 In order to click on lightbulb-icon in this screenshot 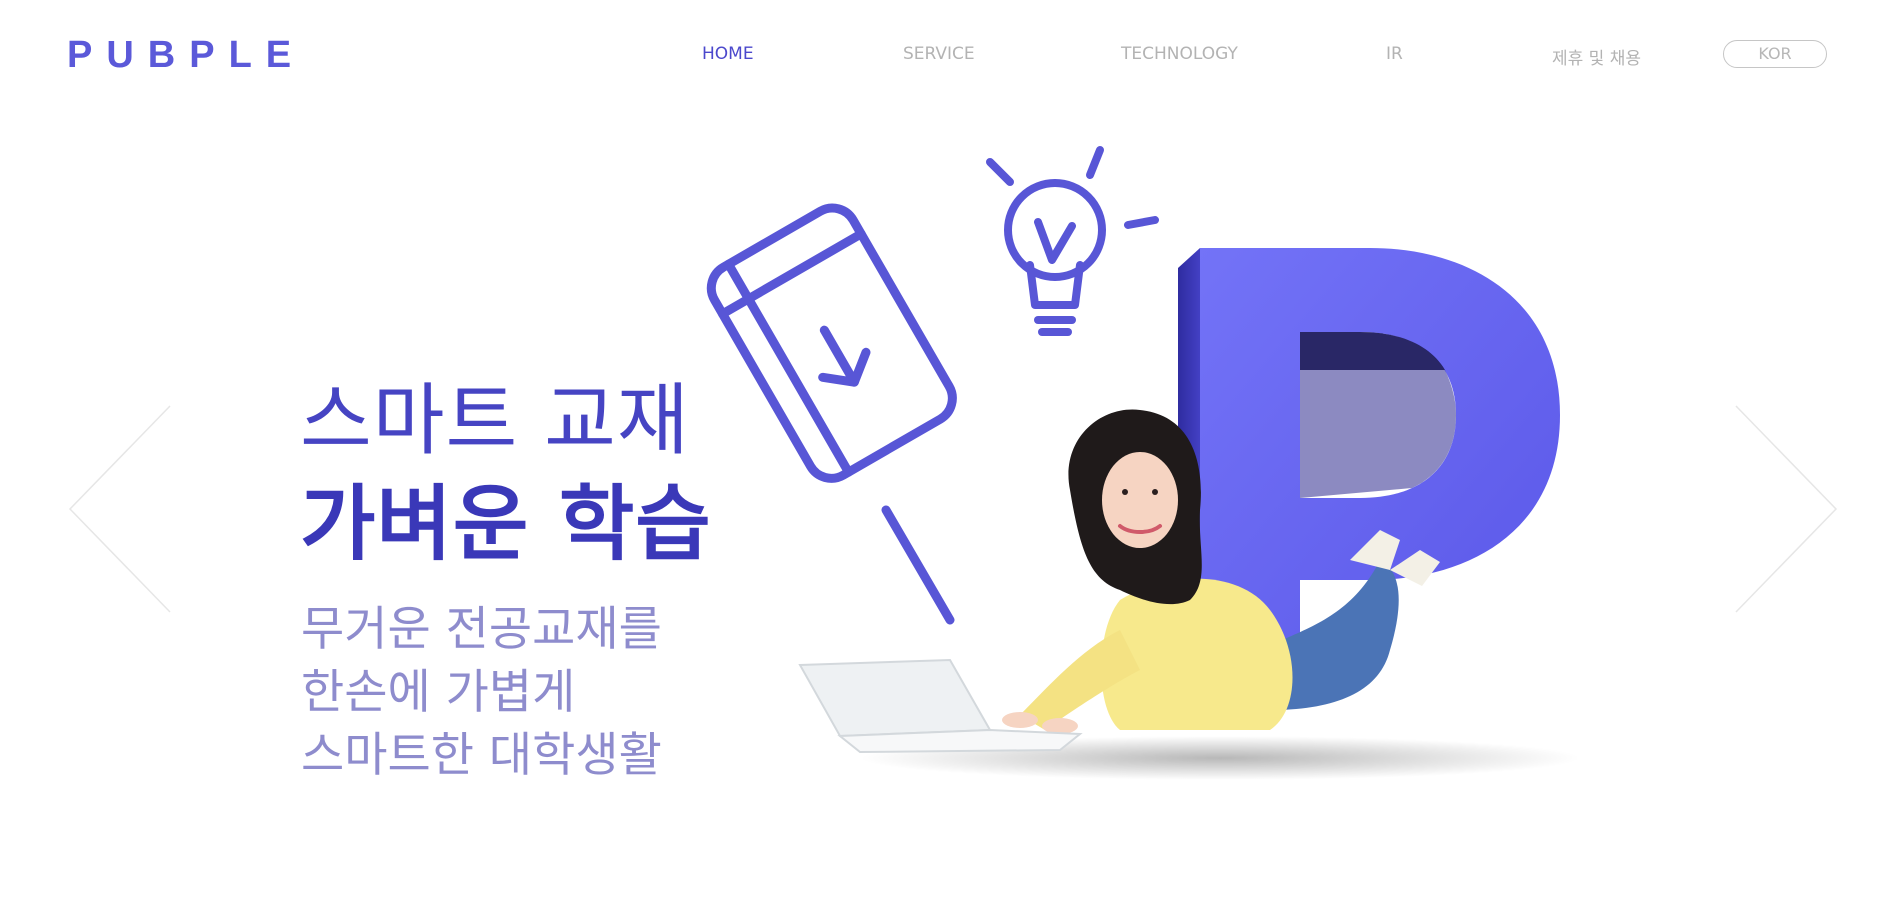, I will do `click(1072, 241)`.